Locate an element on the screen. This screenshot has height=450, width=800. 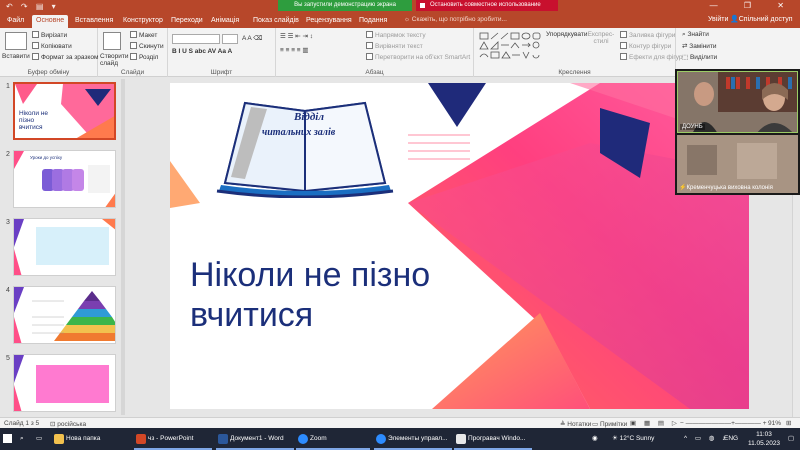
weather-icon: ☀ is located at coordinates (616, 438).